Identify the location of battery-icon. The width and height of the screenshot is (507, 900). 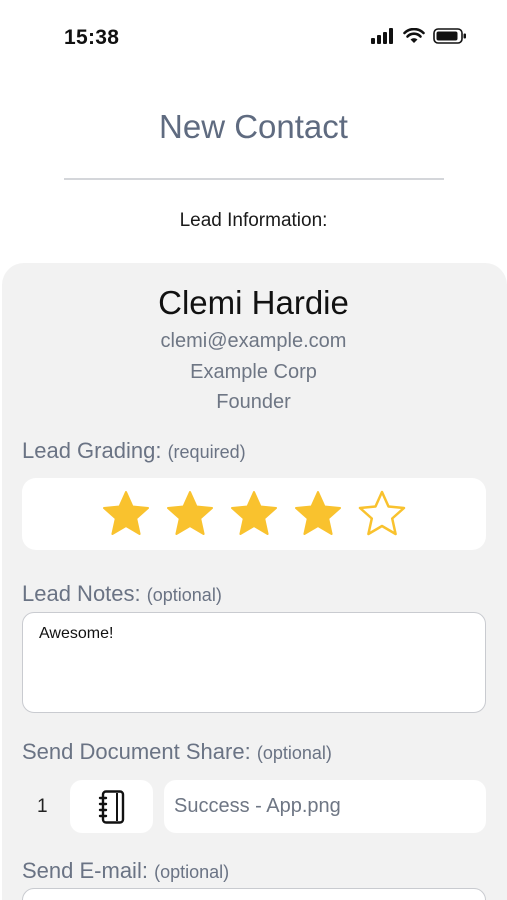
(449, 36).